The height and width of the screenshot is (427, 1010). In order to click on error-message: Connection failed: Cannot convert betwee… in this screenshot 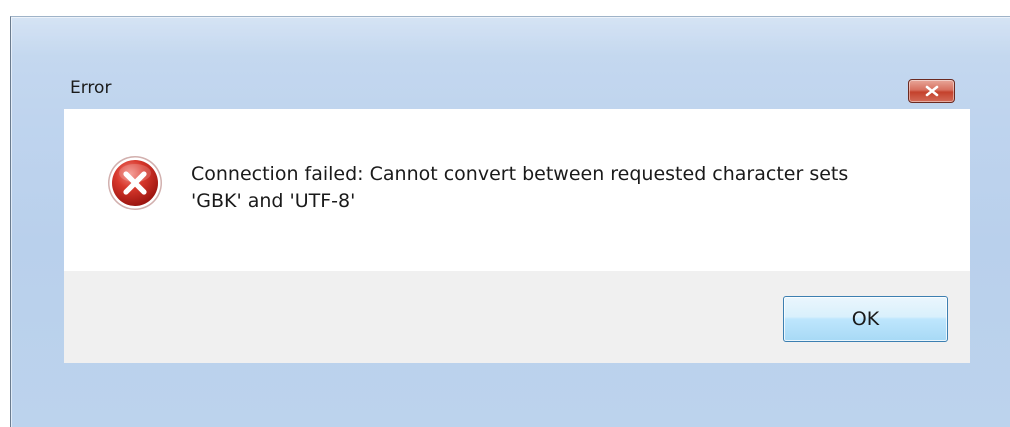, I will do `click(520, 187)`.